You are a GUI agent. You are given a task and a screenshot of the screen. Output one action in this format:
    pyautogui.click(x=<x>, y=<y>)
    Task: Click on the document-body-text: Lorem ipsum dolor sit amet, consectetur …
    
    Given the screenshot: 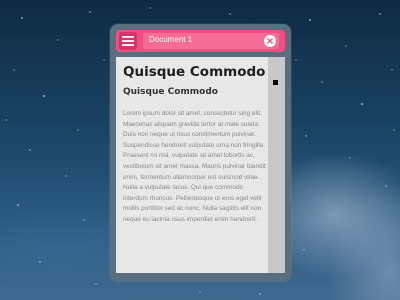 What is the action you would take?
    pyautogui.click(x=194, y=166)
    